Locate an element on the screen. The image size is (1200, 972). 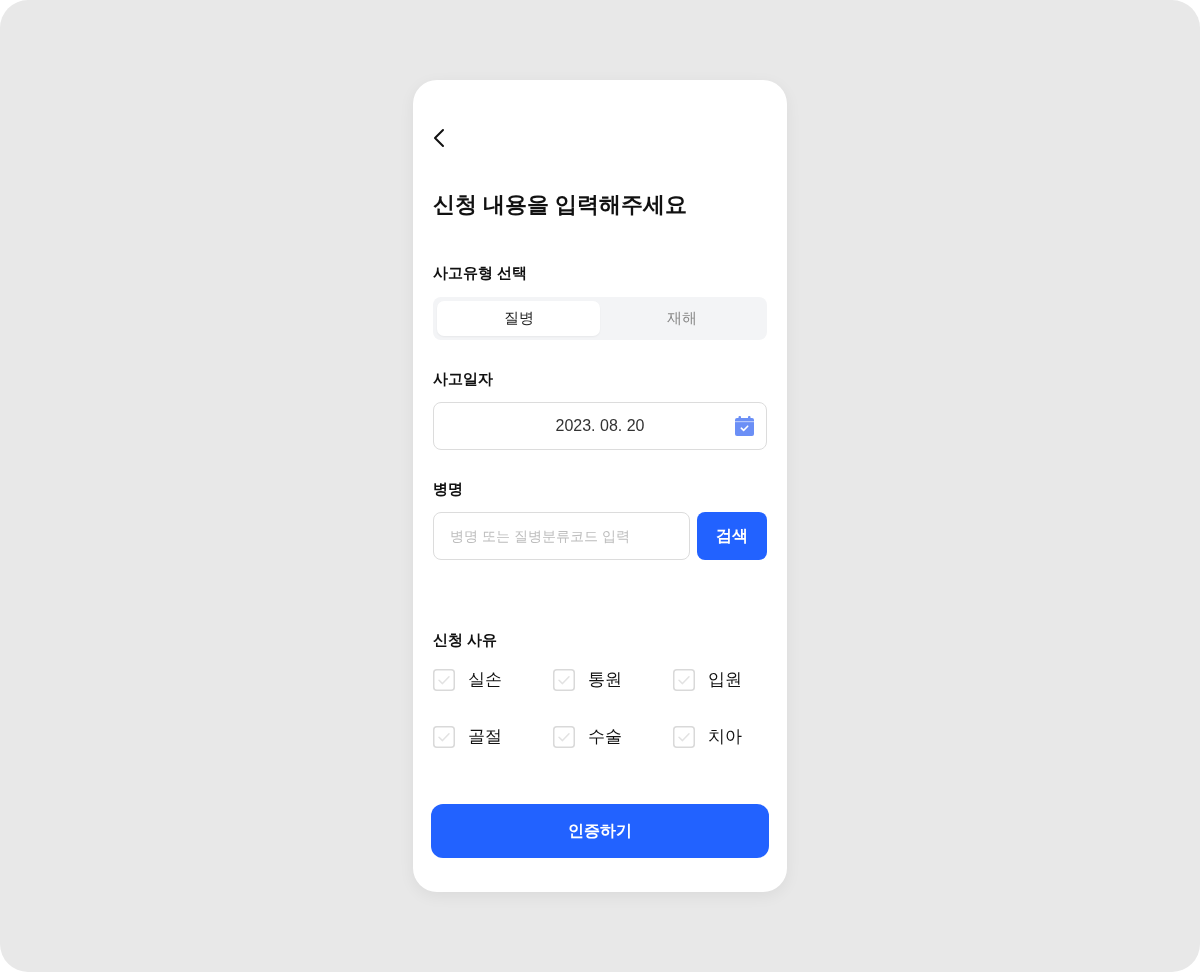
calendar-icon is located at coordinates (744, 426).